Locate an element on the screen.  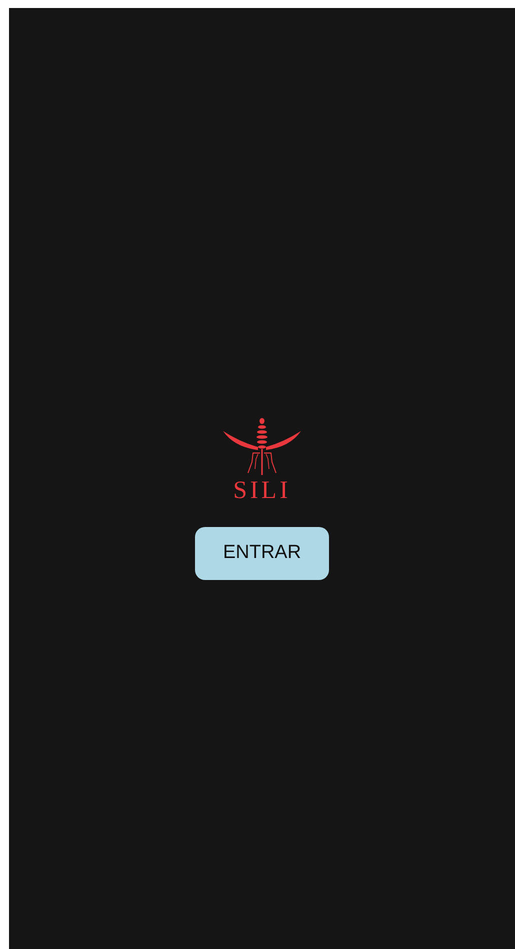
mosquito-logo-icon is located at coordinates (262, 447).